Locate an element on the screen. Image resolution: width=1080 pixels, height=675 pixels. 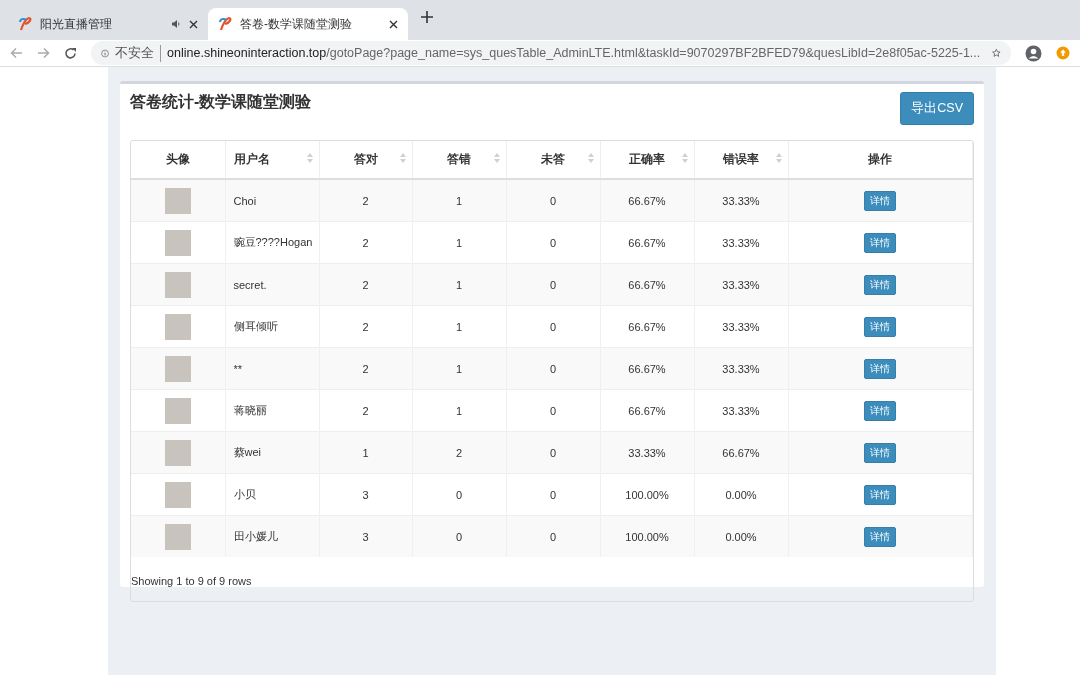
username-cell: ** is located at coordinates (272, 368).